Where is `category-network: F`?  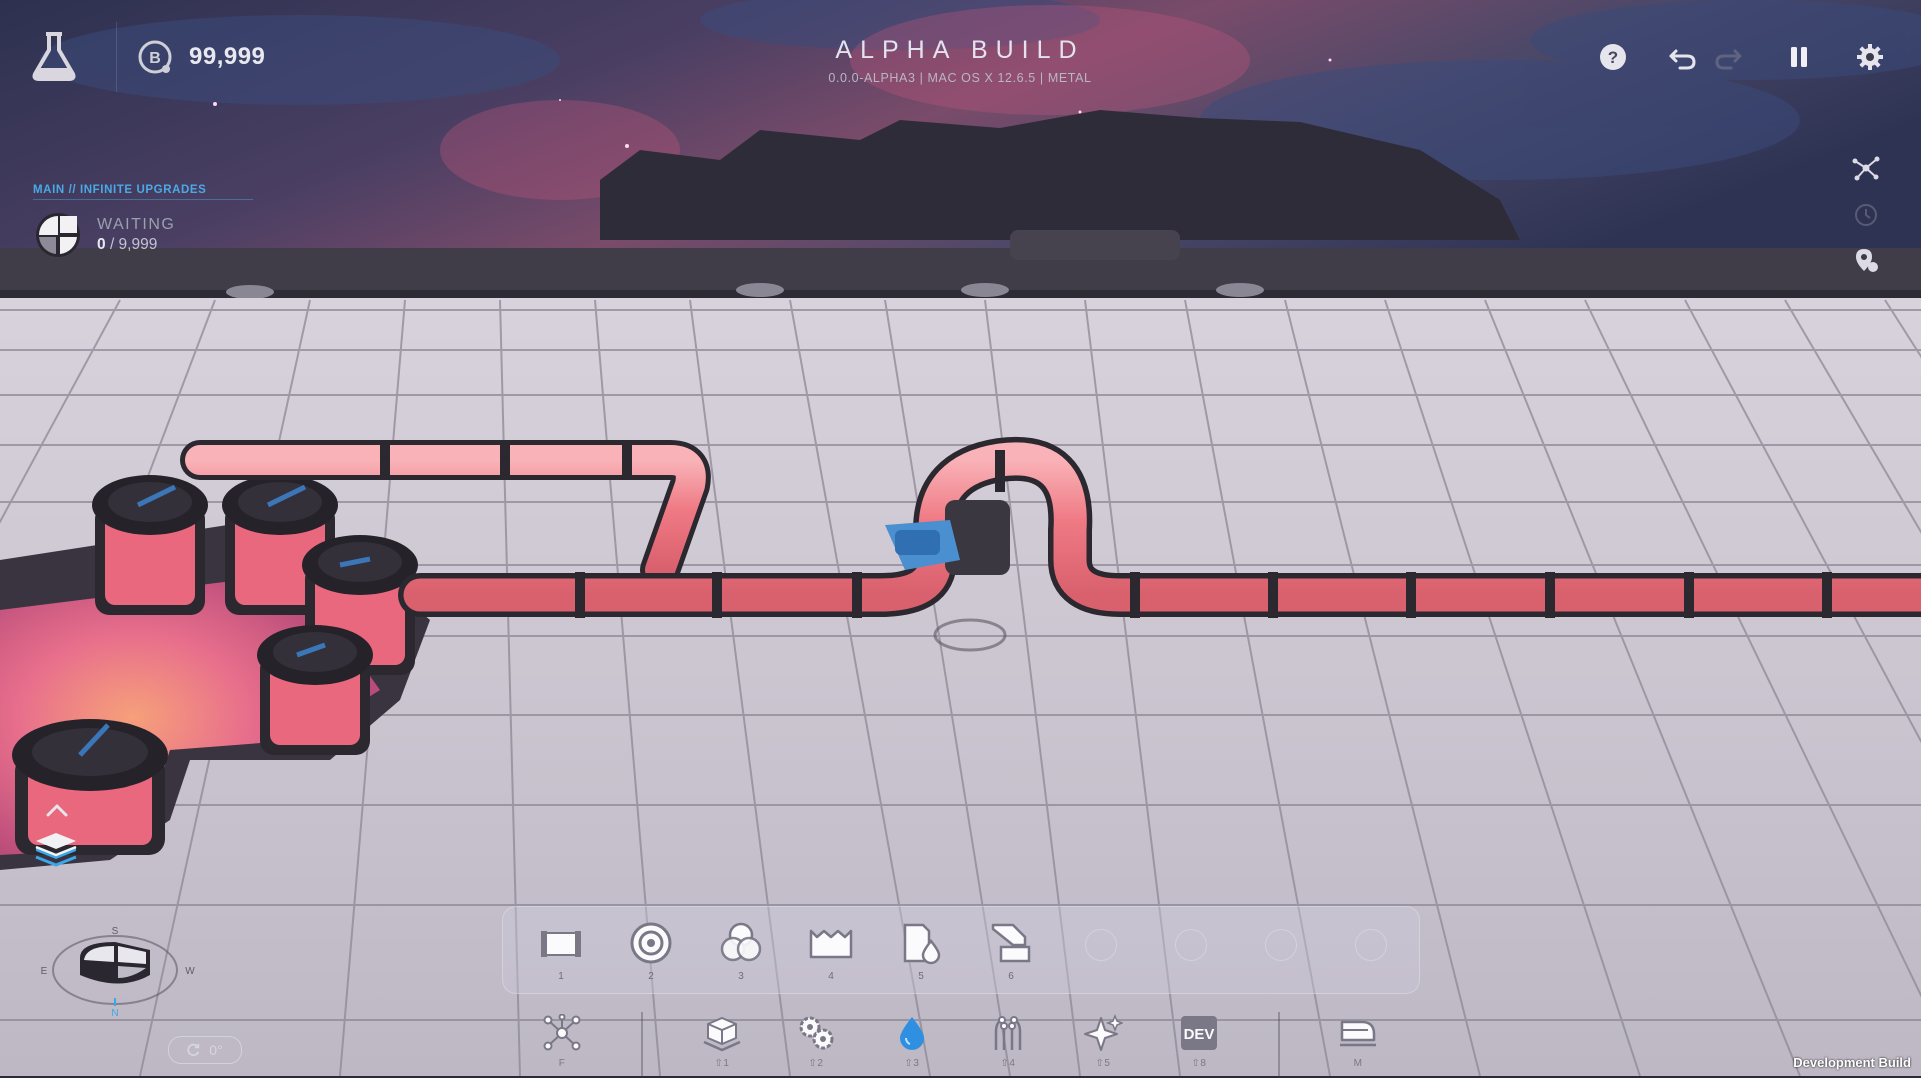 category-network: F is located at coordinates (562, 1044).